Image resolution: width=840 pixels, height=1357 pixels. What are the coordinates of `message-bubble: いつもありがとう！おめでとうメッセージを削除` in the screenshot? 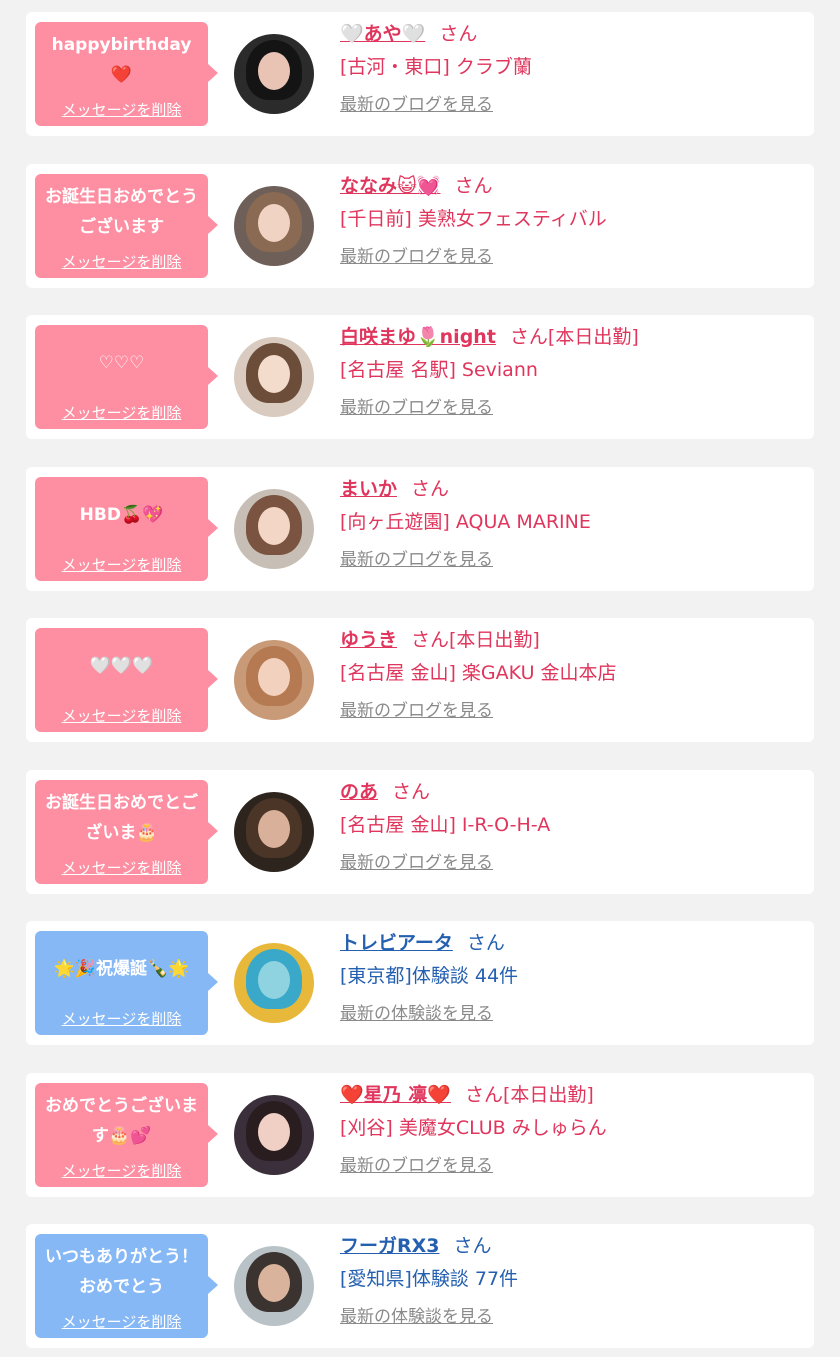 It's located at (126, 1286).